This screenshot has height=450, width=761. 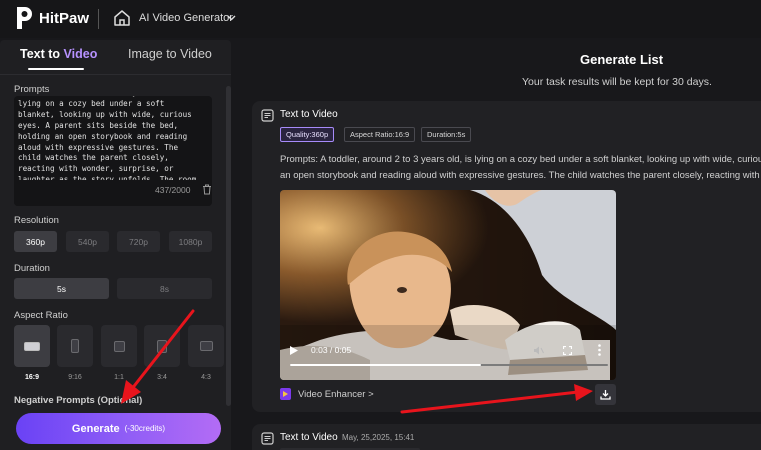 I want to click on tab-divider, so click(x=115, y=74).